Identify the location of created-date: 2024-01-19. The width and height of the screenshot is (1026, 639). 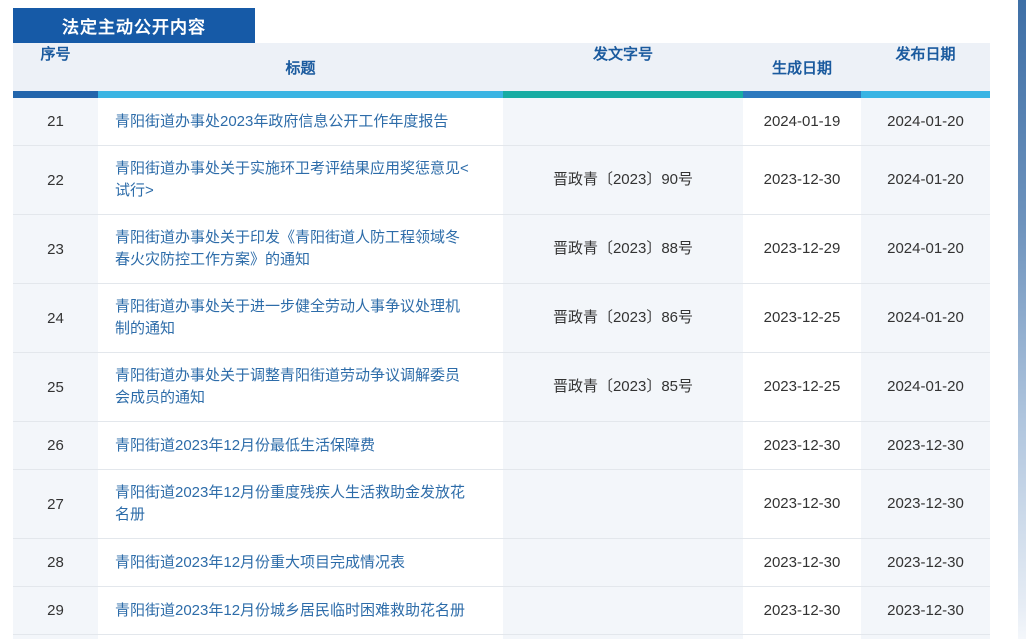
(802, 121).